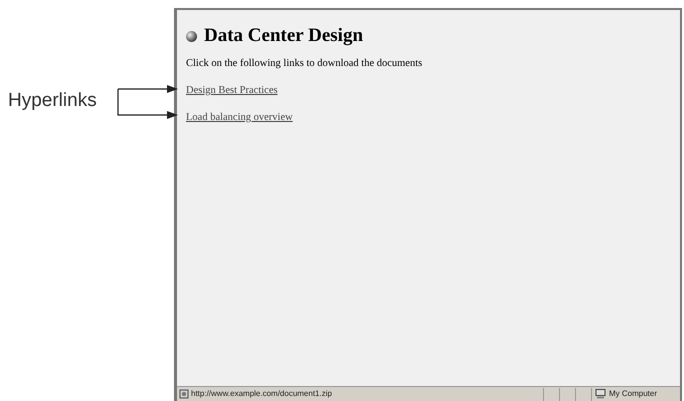  Describe the element at coordinates (191, 36) in the screenshot. I see `sphere-icon` at that location.